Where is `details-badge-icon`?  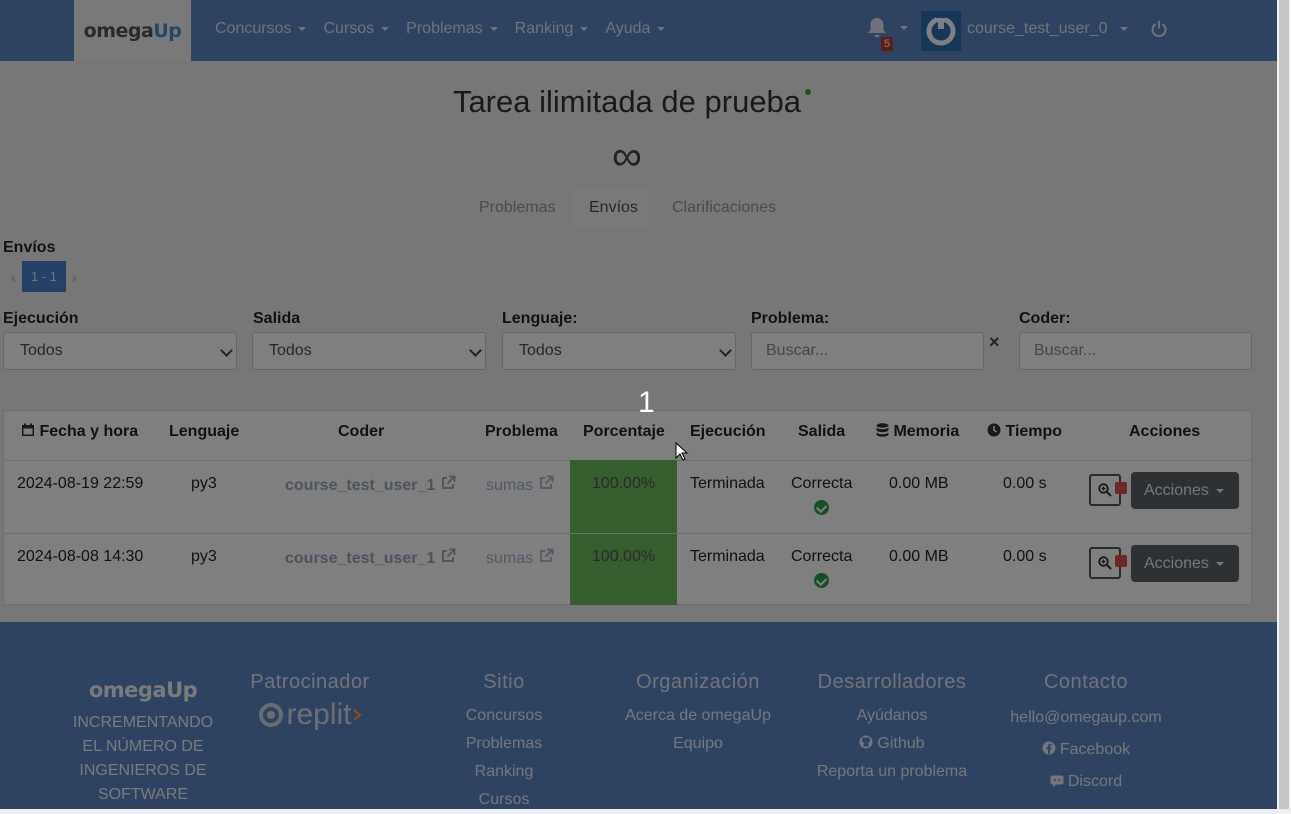
details-badge-icon is located at coordinates (1121, 488).